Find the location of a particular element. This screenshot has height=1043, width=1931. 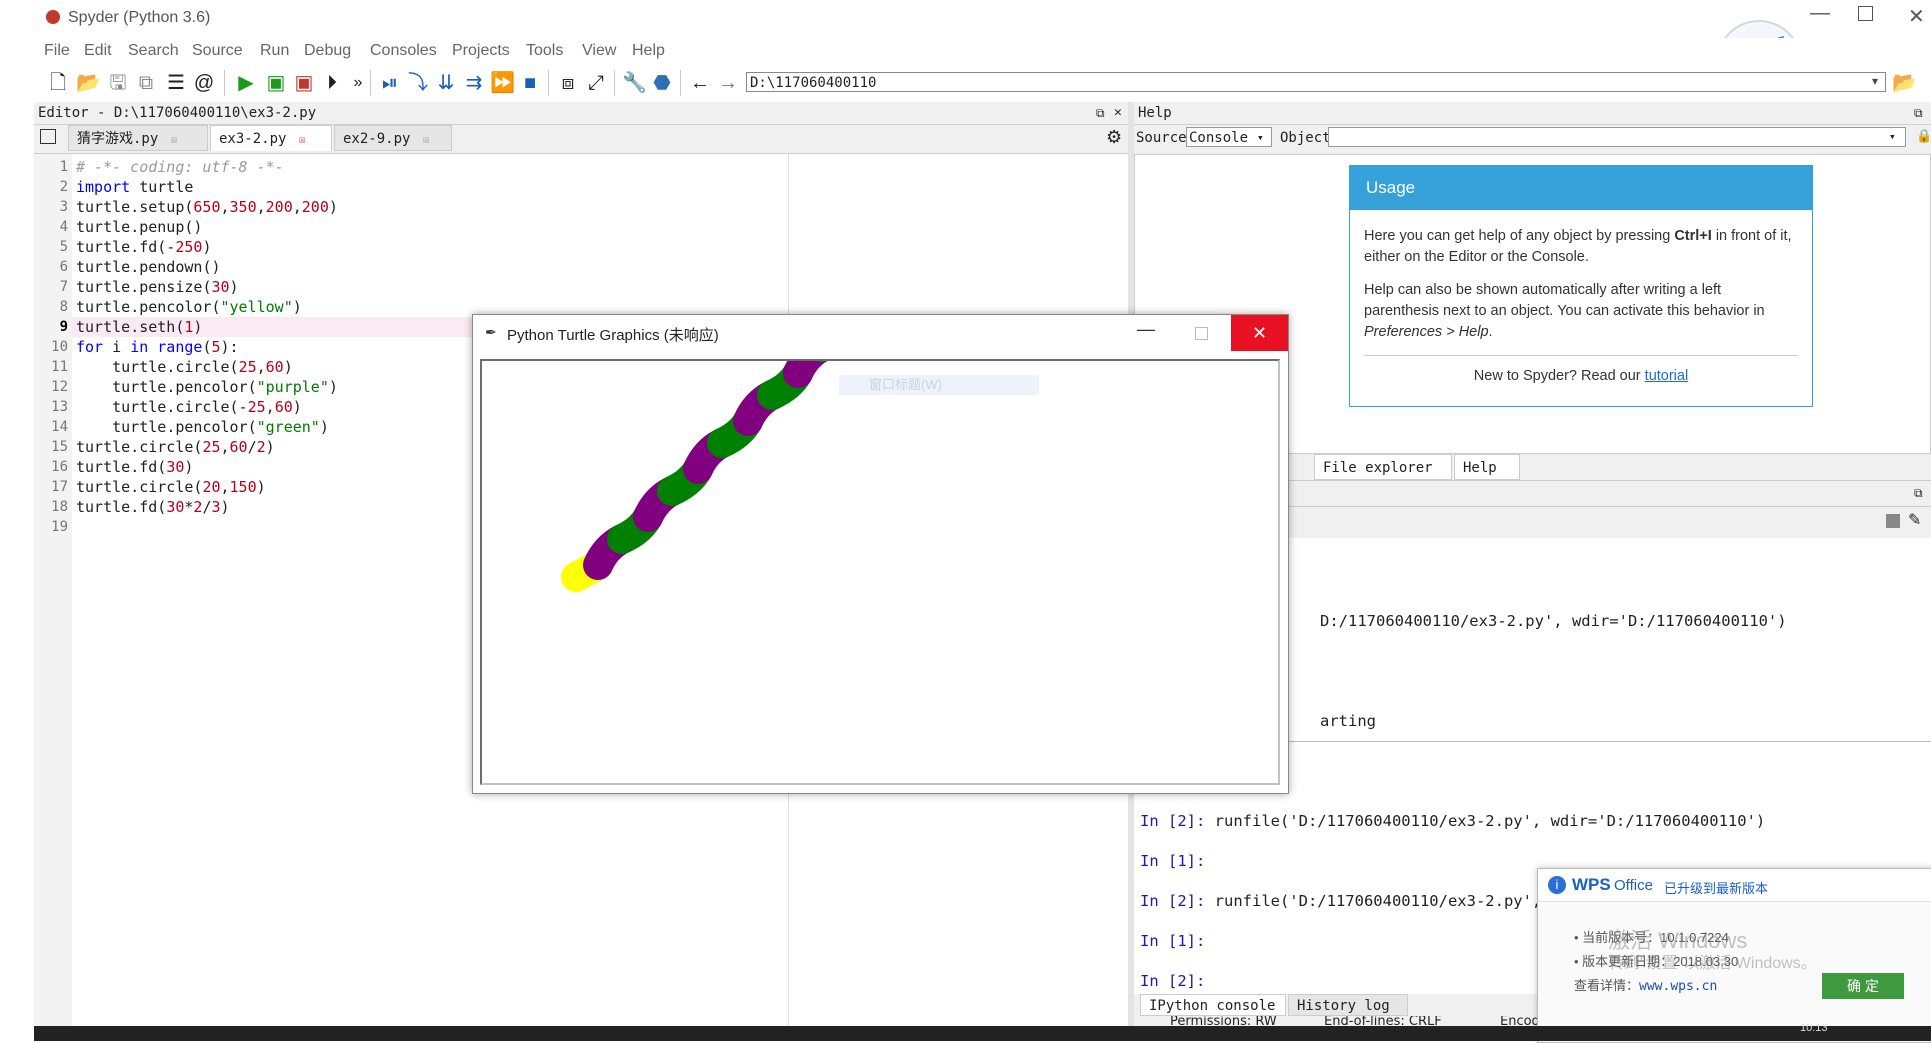

chevron-down-icon: ▾ is located at coordinates (1875, 81).